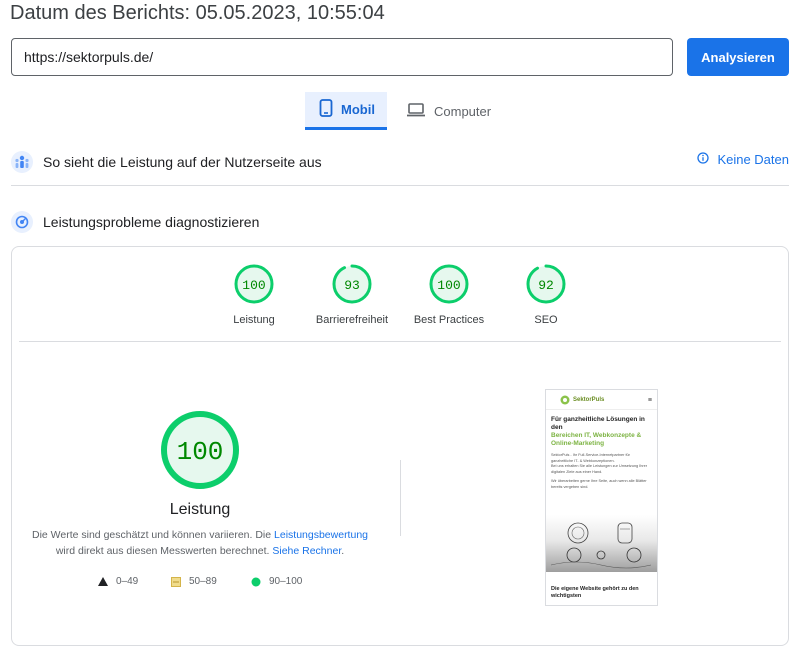 This screenshot has width=800, height=646. I want to click on gauge-value: 93, so click(352, 285).